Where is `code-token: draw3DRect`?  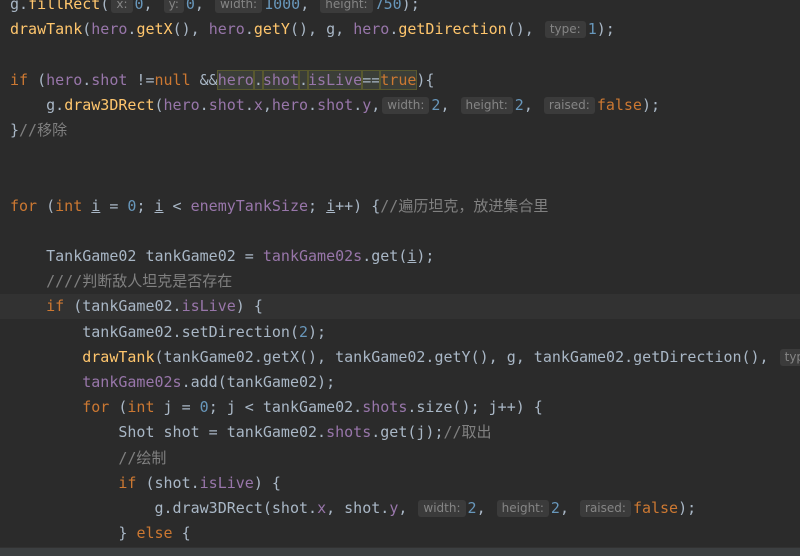 code-token: draw3DRect is located at coordinates (109, 104).